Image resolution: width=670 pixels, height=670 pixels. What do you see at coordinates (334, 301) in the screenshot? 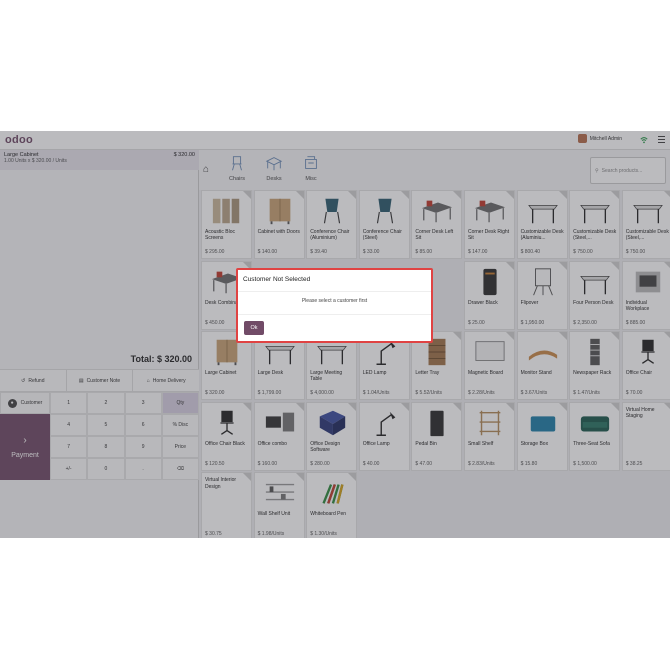
I see `dialog-message: Please select a customer first` at bounding box center [334, 301].